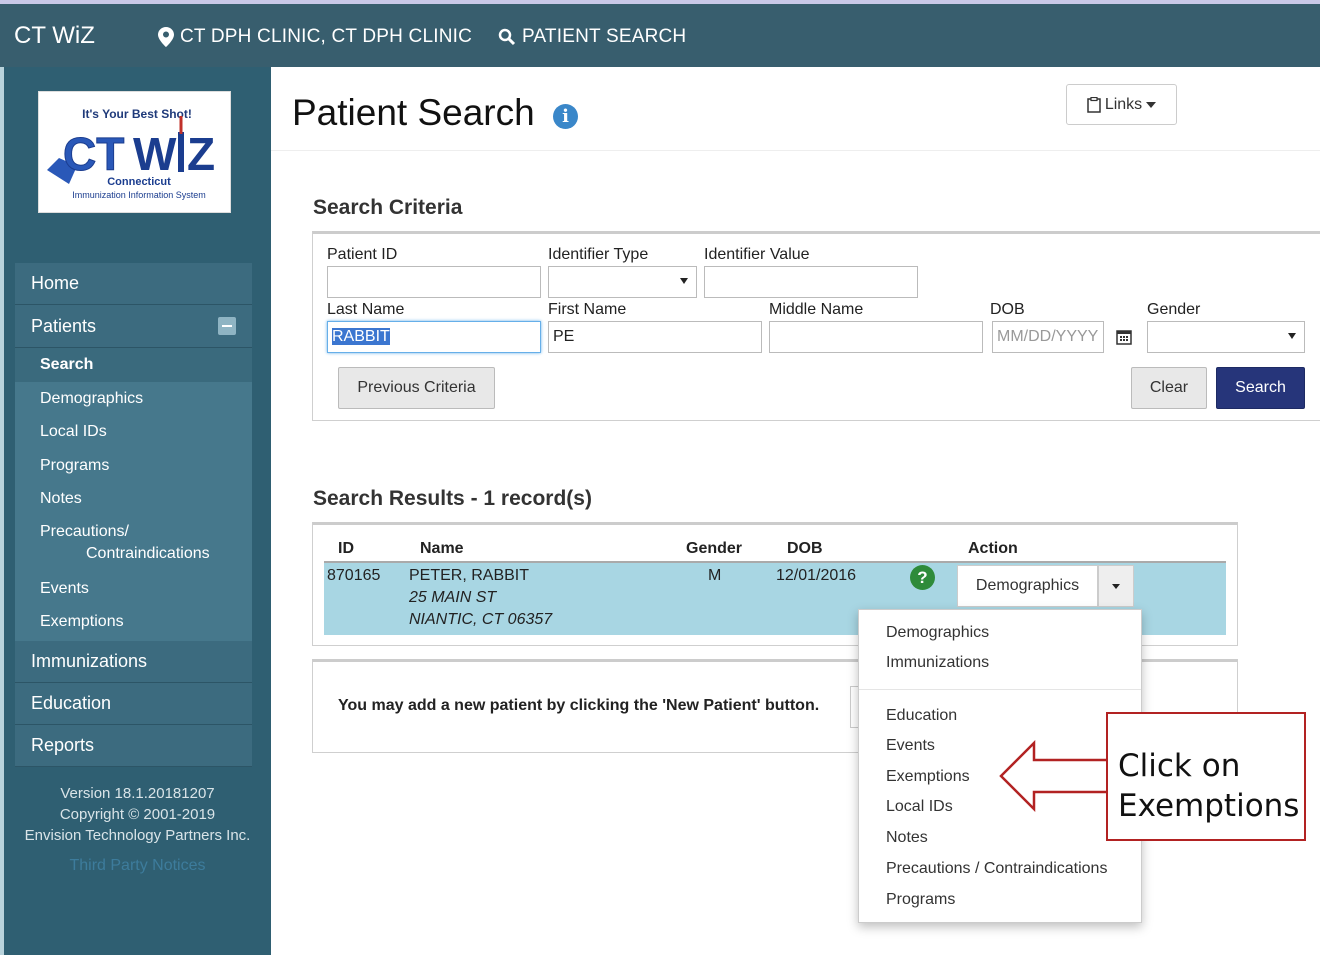  Describe the element at coordinates (362, 254) in the screenshot. I see `patient-id-label: Patient ID` at that location.